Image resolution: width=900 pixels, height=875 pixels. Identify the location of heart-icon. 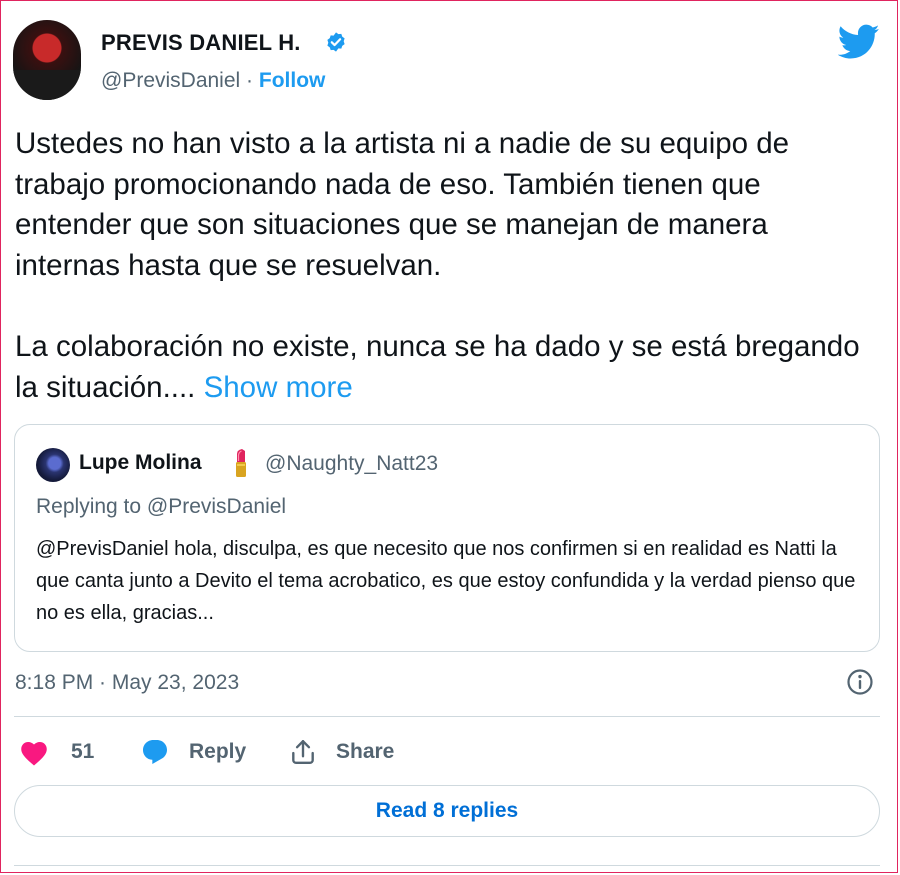
(34, 753).